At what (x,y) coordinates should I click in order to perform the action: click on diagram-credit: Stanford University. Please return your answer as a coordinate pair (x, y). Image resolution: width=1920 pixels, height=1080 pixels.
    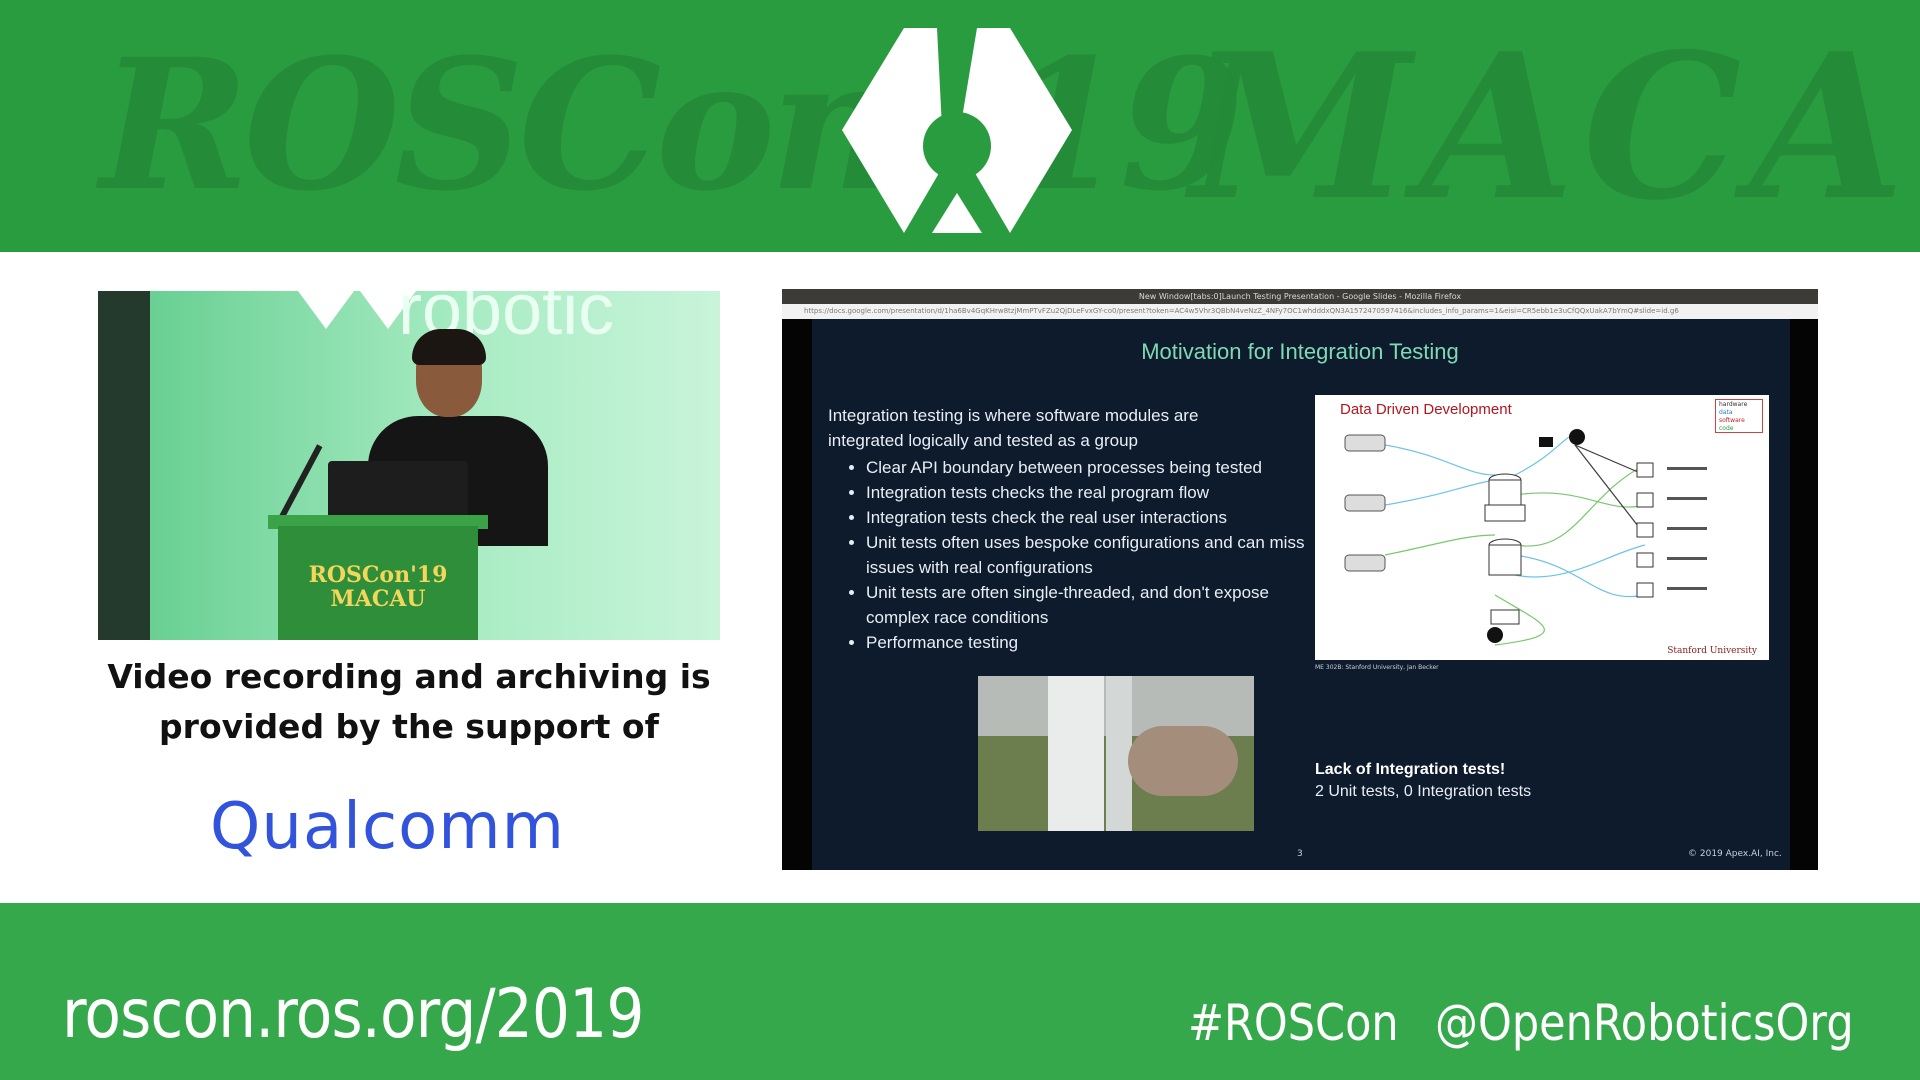
    Looking at the image, I should click on (1712, 651).